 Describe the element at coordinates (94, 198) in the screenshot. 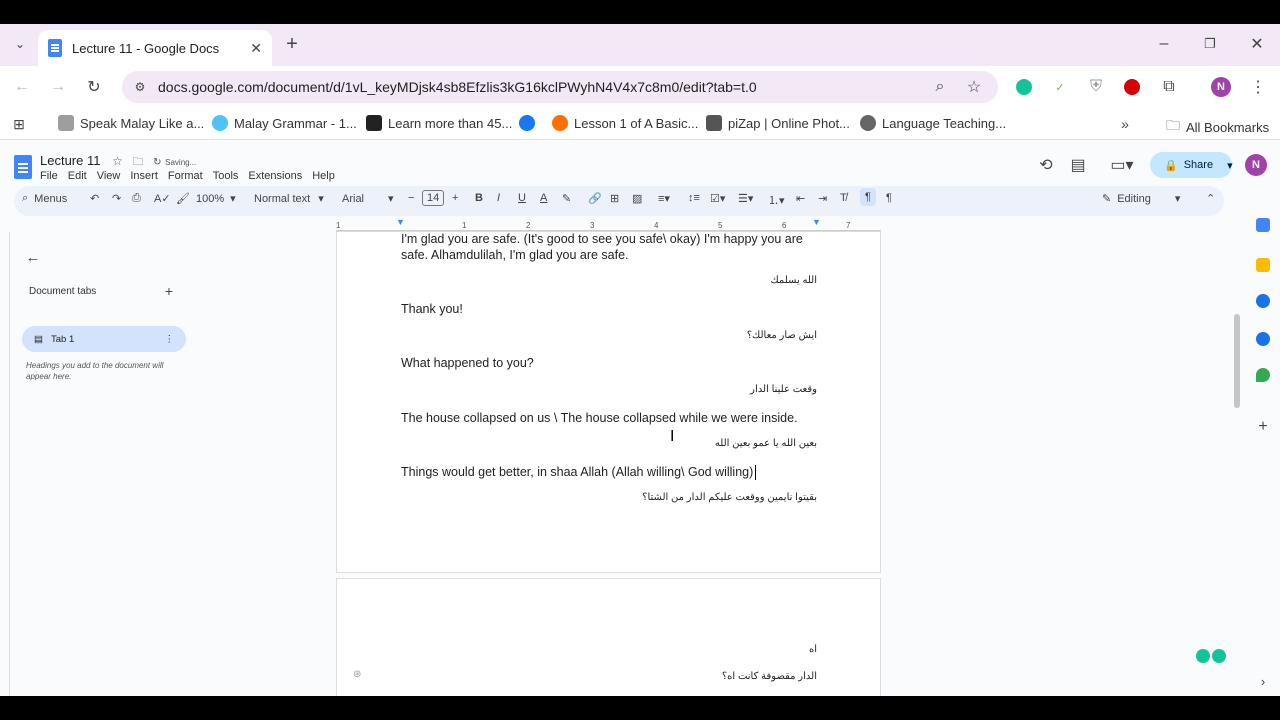

I see `undo-button: ↶` at that location.